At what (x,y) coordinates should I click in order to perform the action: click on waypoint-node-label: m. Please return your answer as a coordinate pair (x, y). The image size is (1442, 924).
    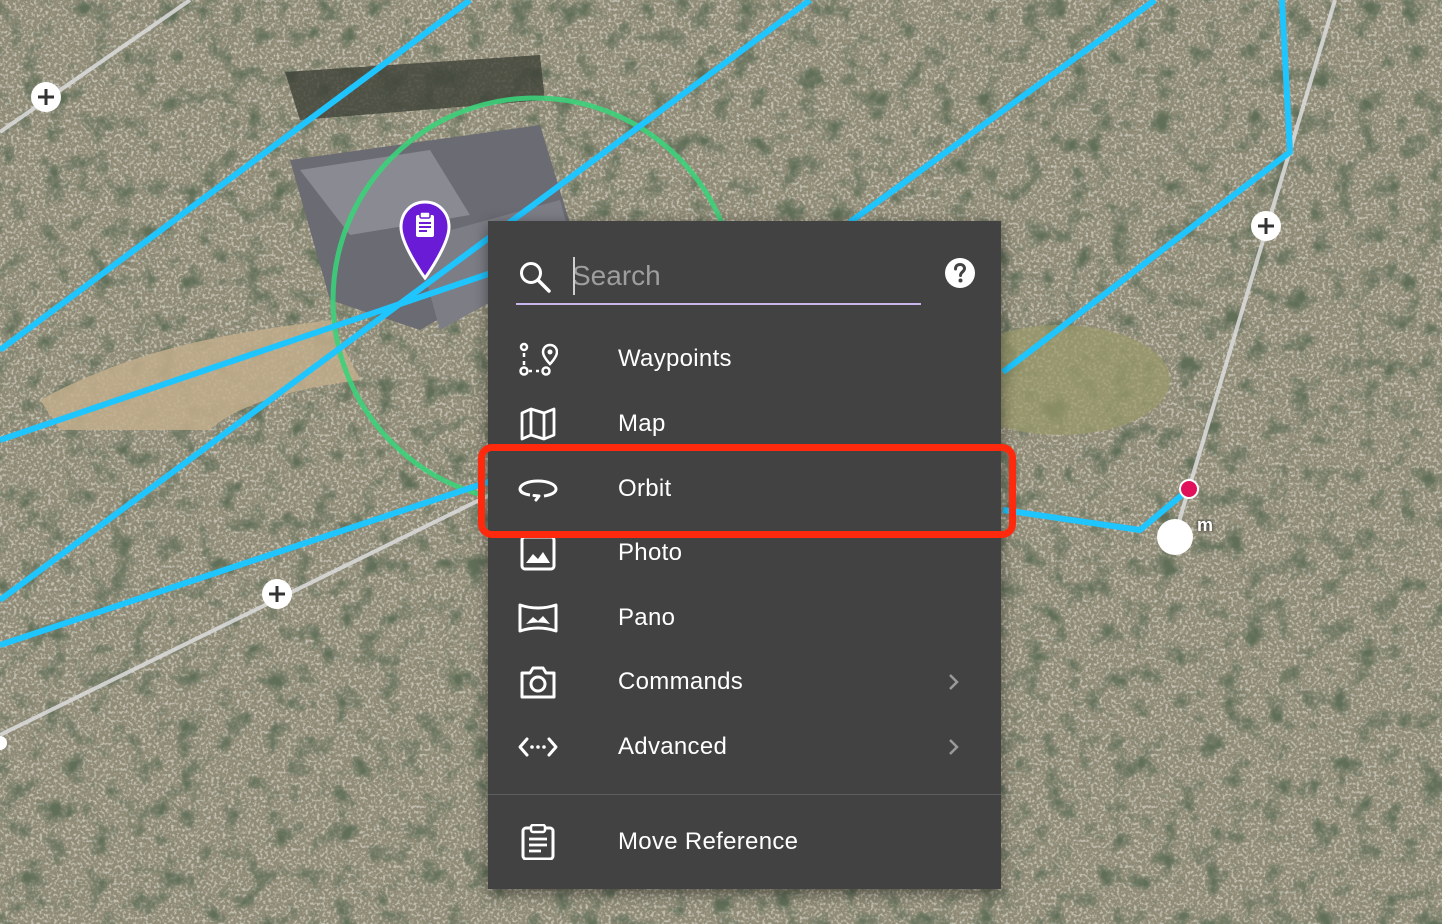
    Looking at the image, I should click on (1205, 525).